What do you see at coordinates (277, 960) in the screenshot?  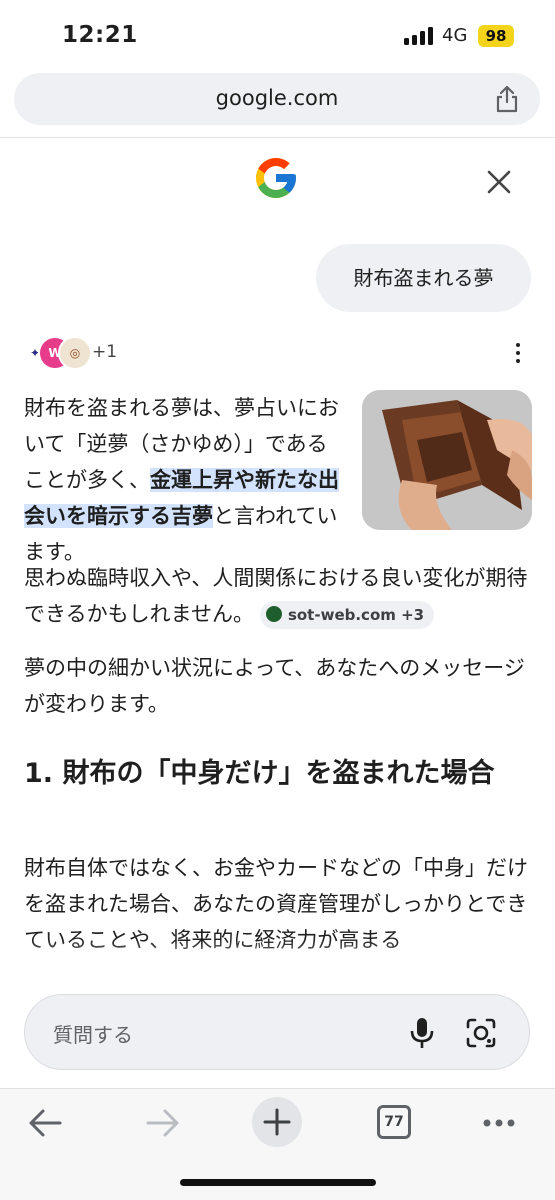 I see `content-fade` at bounding box center [277, 960].